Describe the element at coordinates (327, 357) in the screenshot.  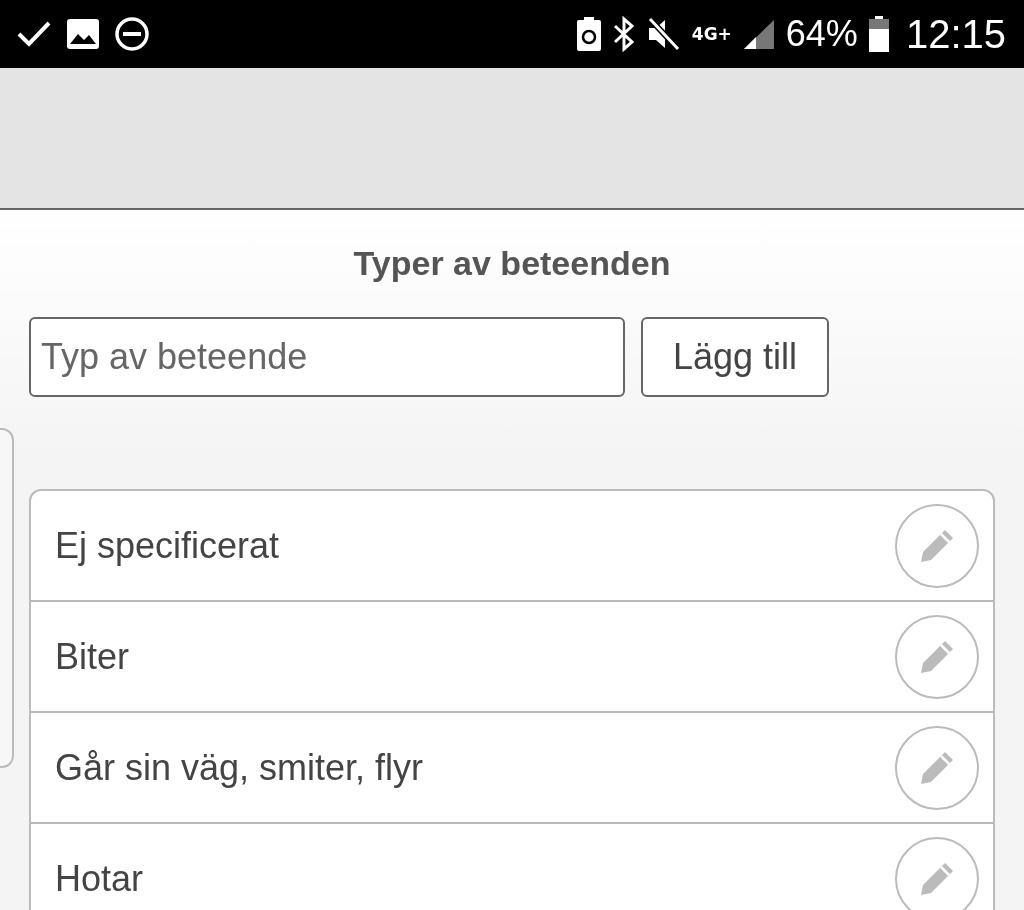
I see `input-field: Typ av beteende` at that location.